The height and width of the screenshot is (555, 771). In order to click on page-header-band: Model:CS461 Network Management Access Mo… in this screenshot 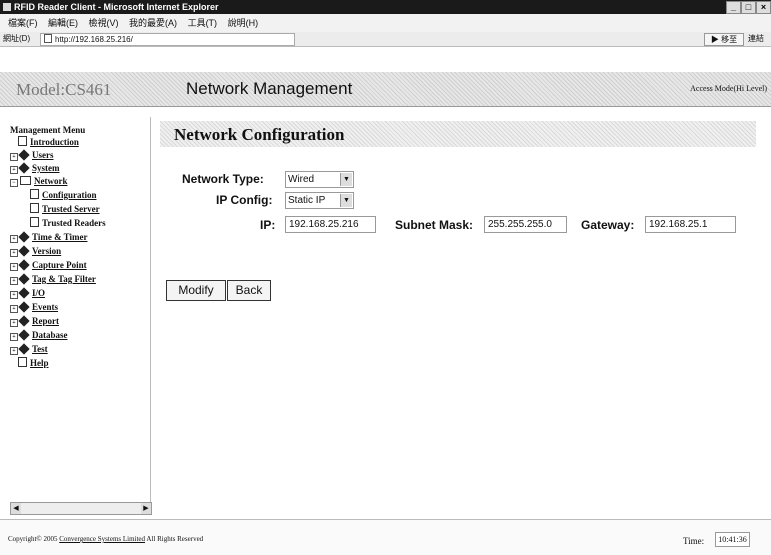, I will do `click(385, 89)`.